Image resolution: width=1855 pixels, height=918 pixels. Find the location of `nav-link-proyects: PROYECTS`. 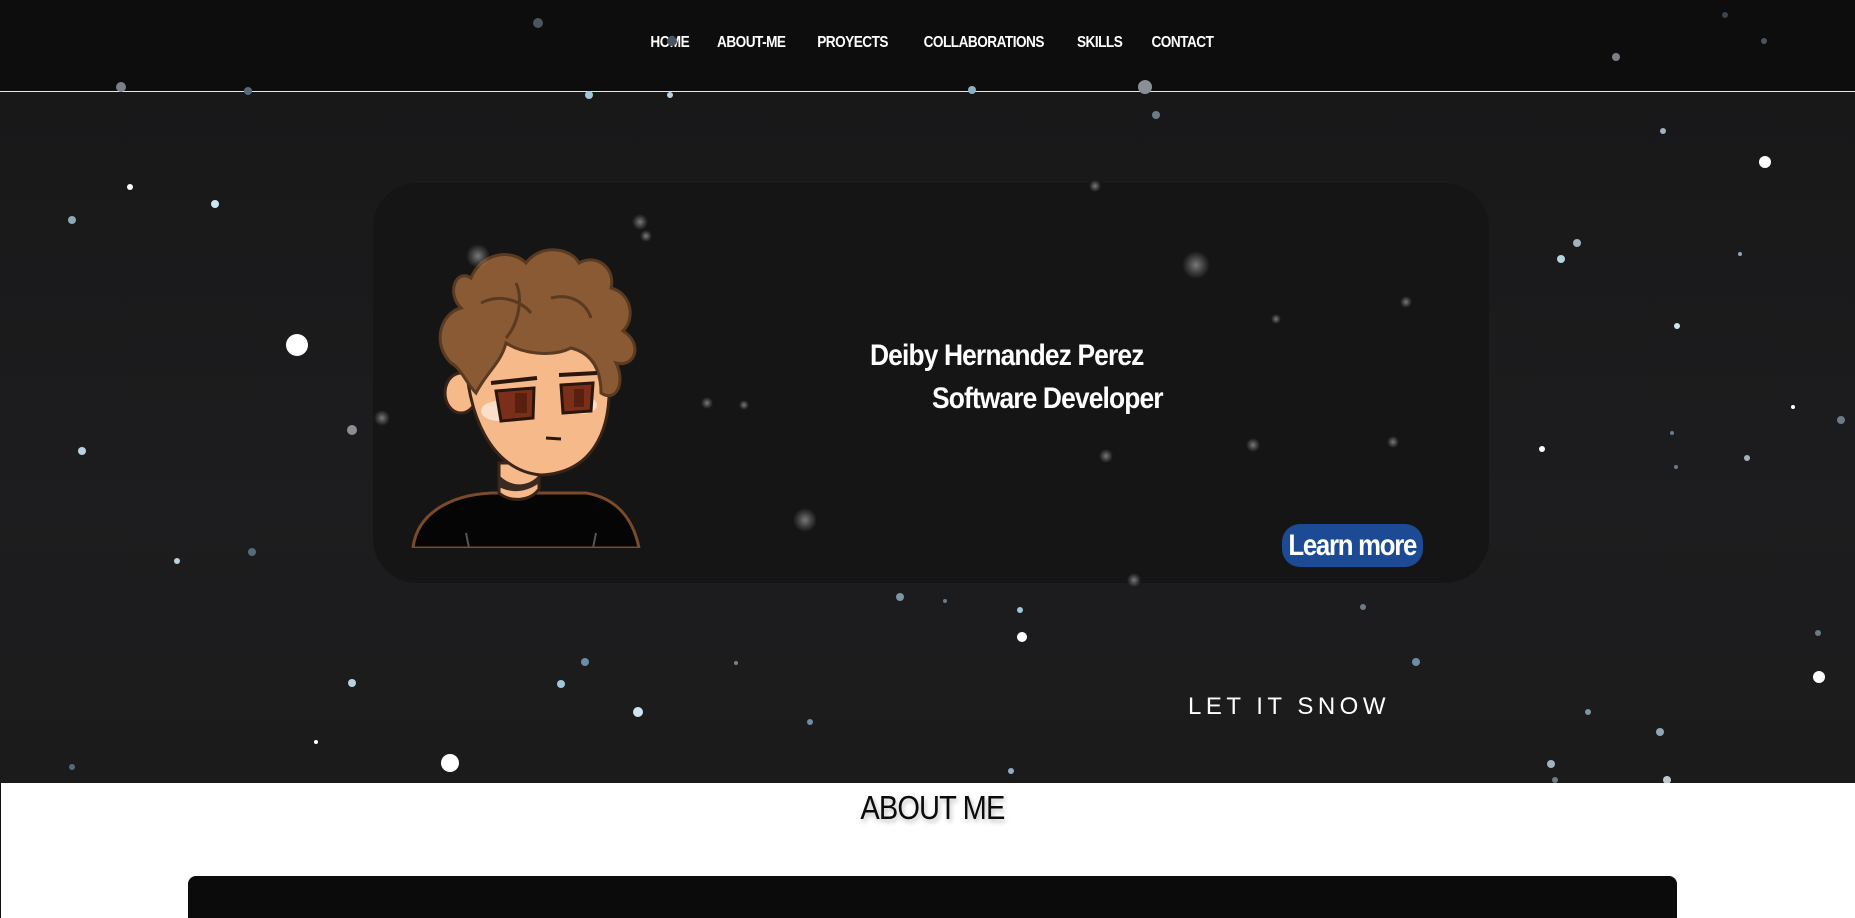

nav-link-proyects: PROYECTS is located at coordinates (852, 43).